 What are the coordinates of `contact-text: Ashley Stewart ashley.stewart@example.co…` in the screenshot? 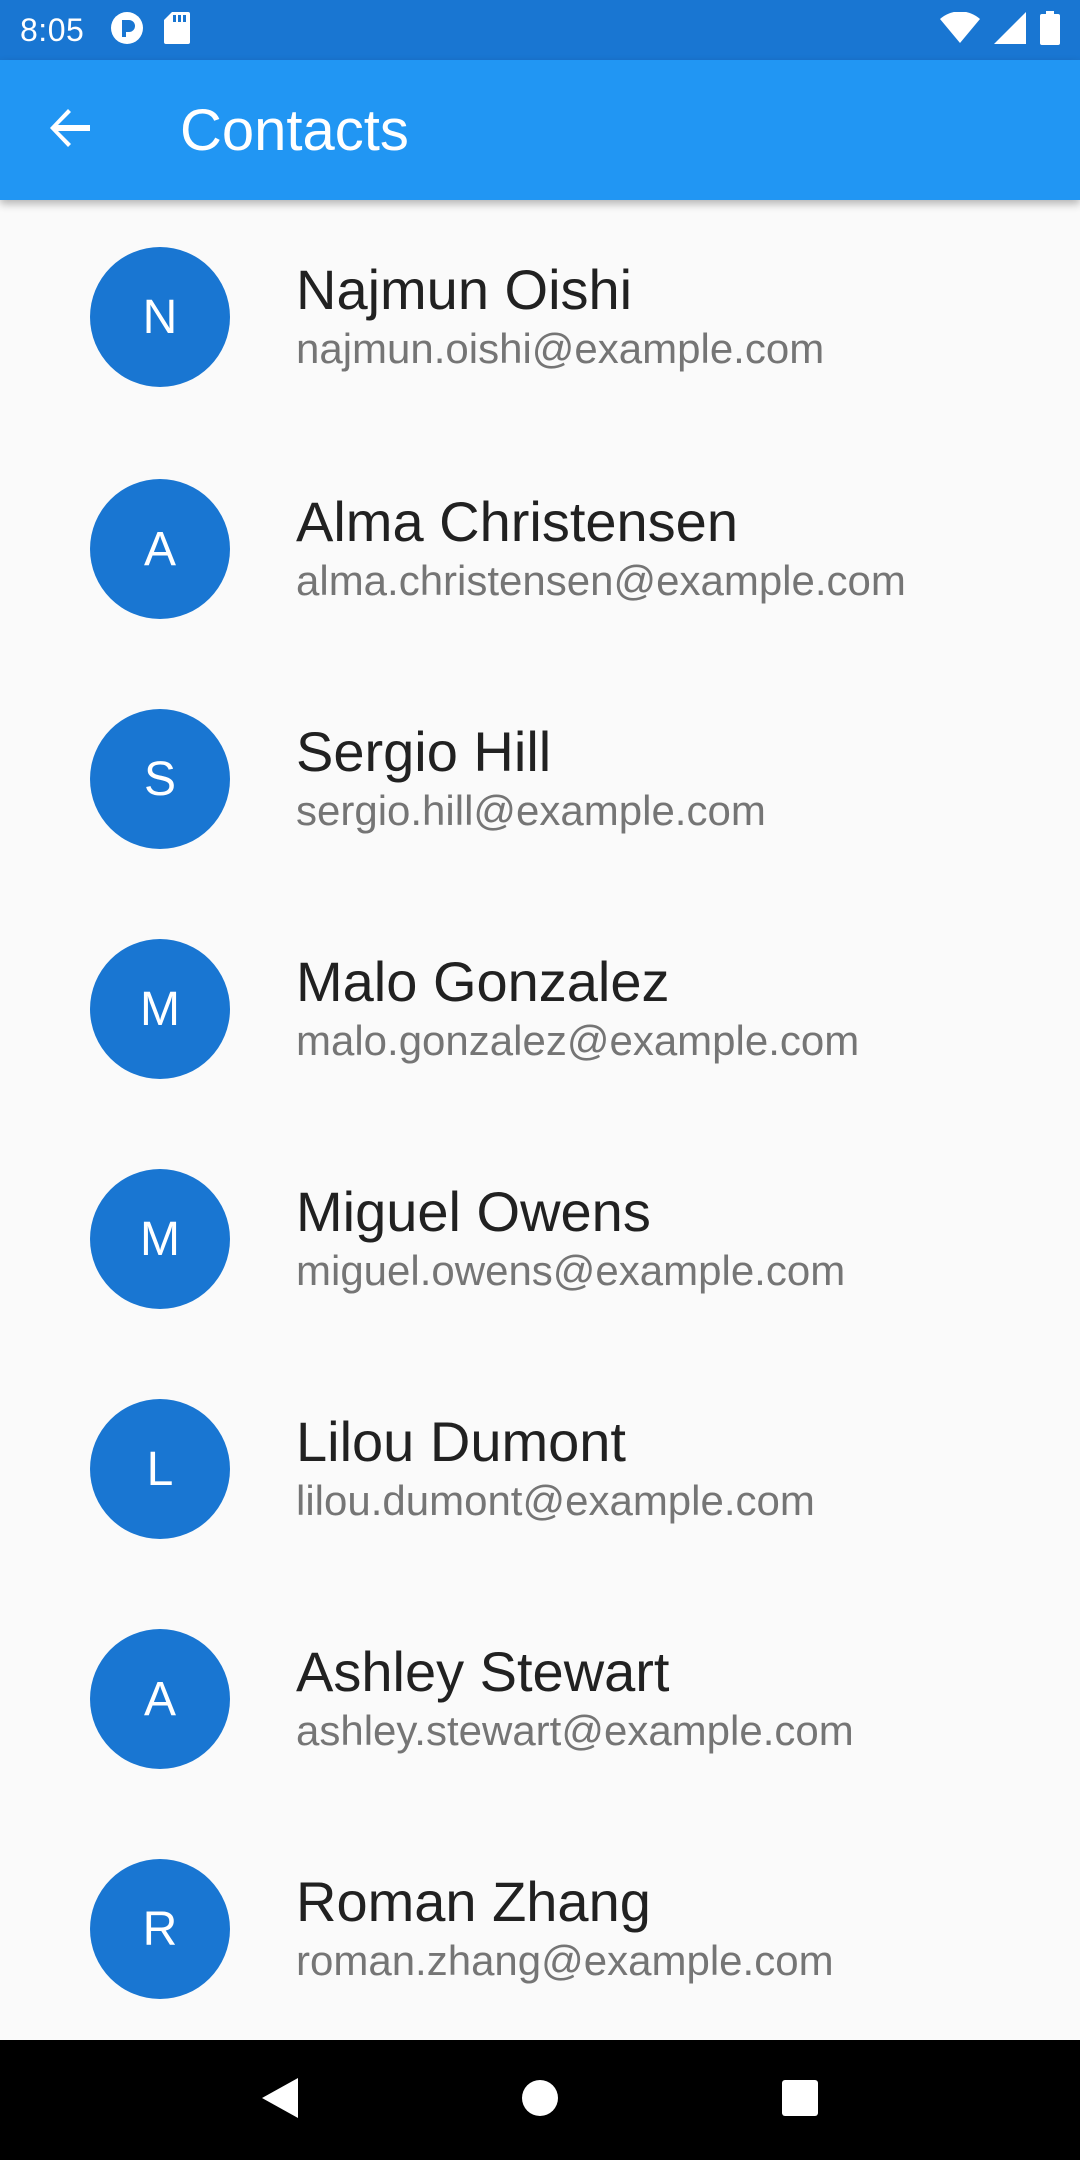 It's located at (575, 1699).